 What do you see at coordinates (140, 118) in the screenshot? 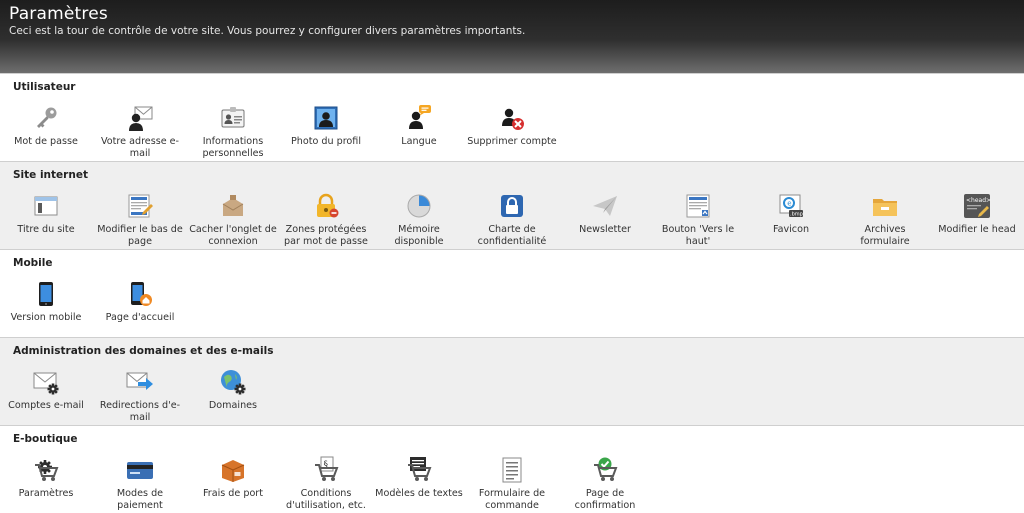
I see `user-mail-icon` at bounding box center [140, 118].